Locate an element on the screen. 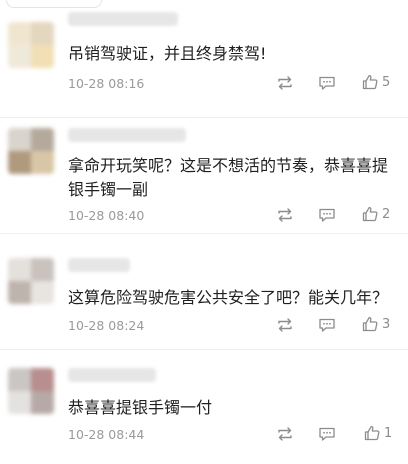  like-button: 3 is located at coordinates (376, 324).